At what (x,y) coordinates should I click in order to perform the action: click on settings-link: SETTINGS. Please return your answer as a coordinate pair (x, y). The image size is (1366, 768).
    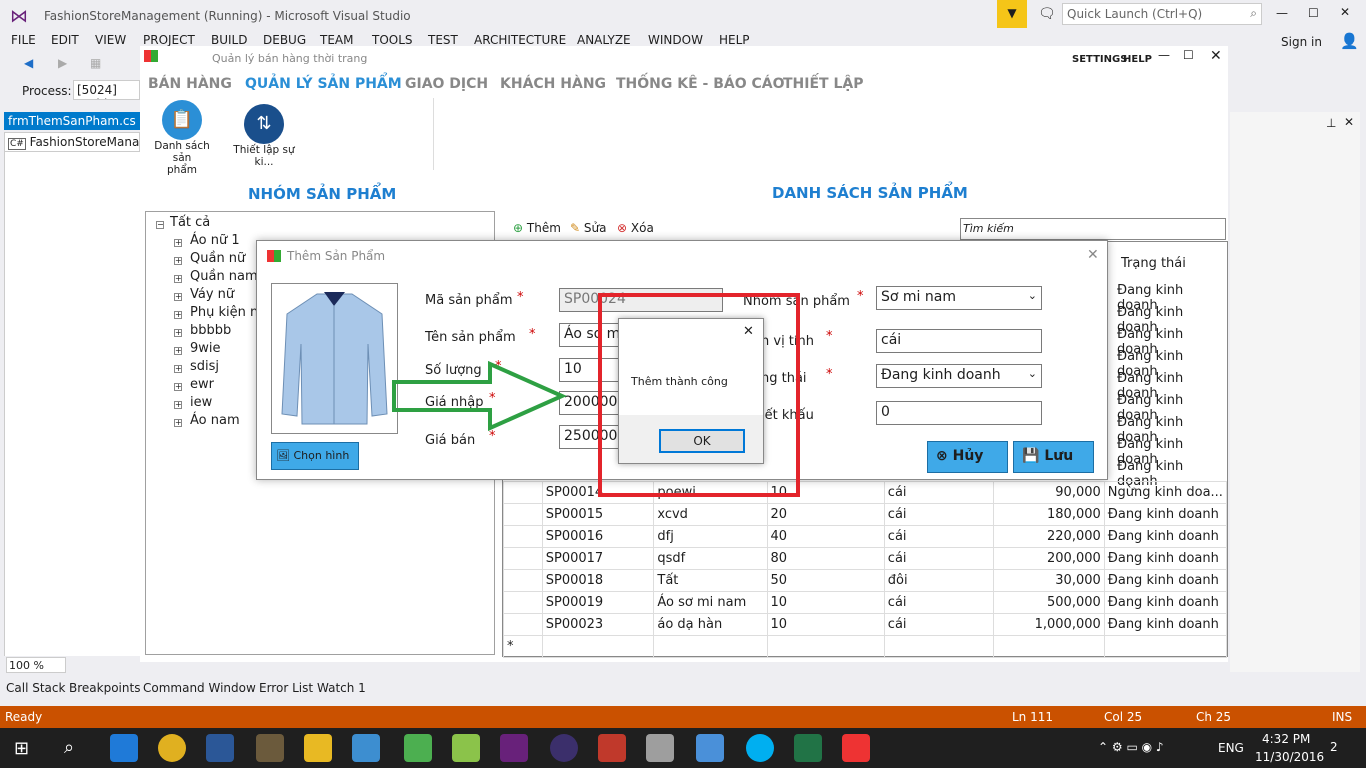
    Looking at the image, I should click on (1099, 59).